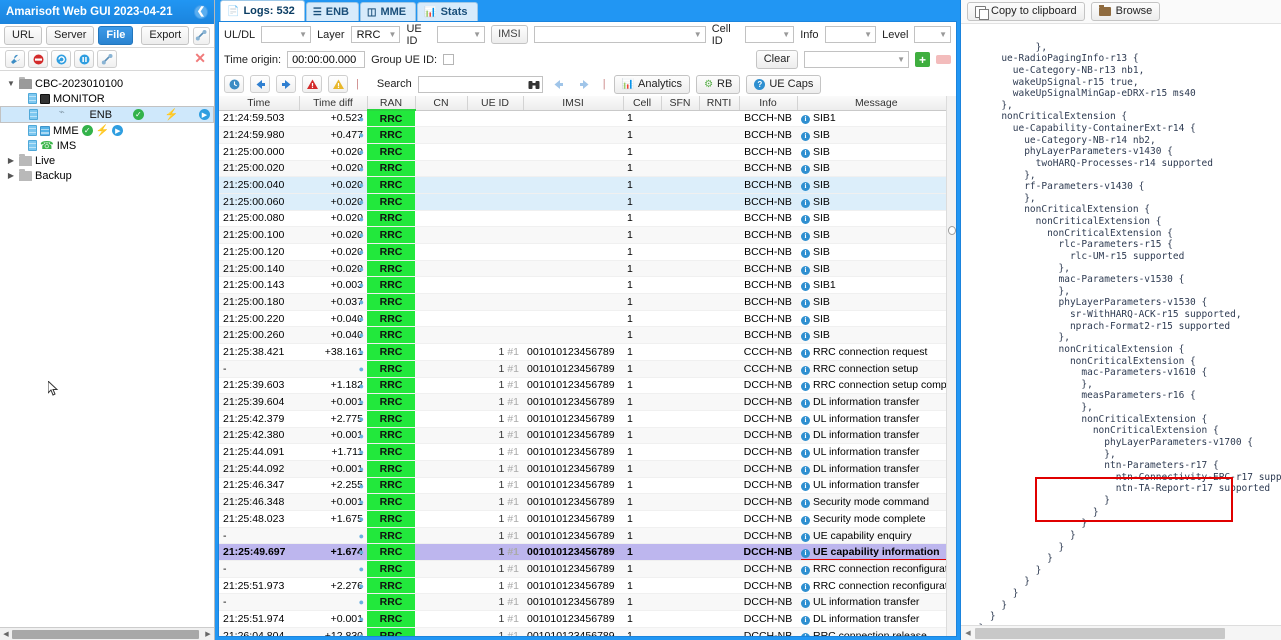 This screenshot has width=1281, height=640. What do you see at coordinates (107, 175) in the screenshot?
I see `tree-item-backup: ▶ Backup` at bounding box center [107, 175].